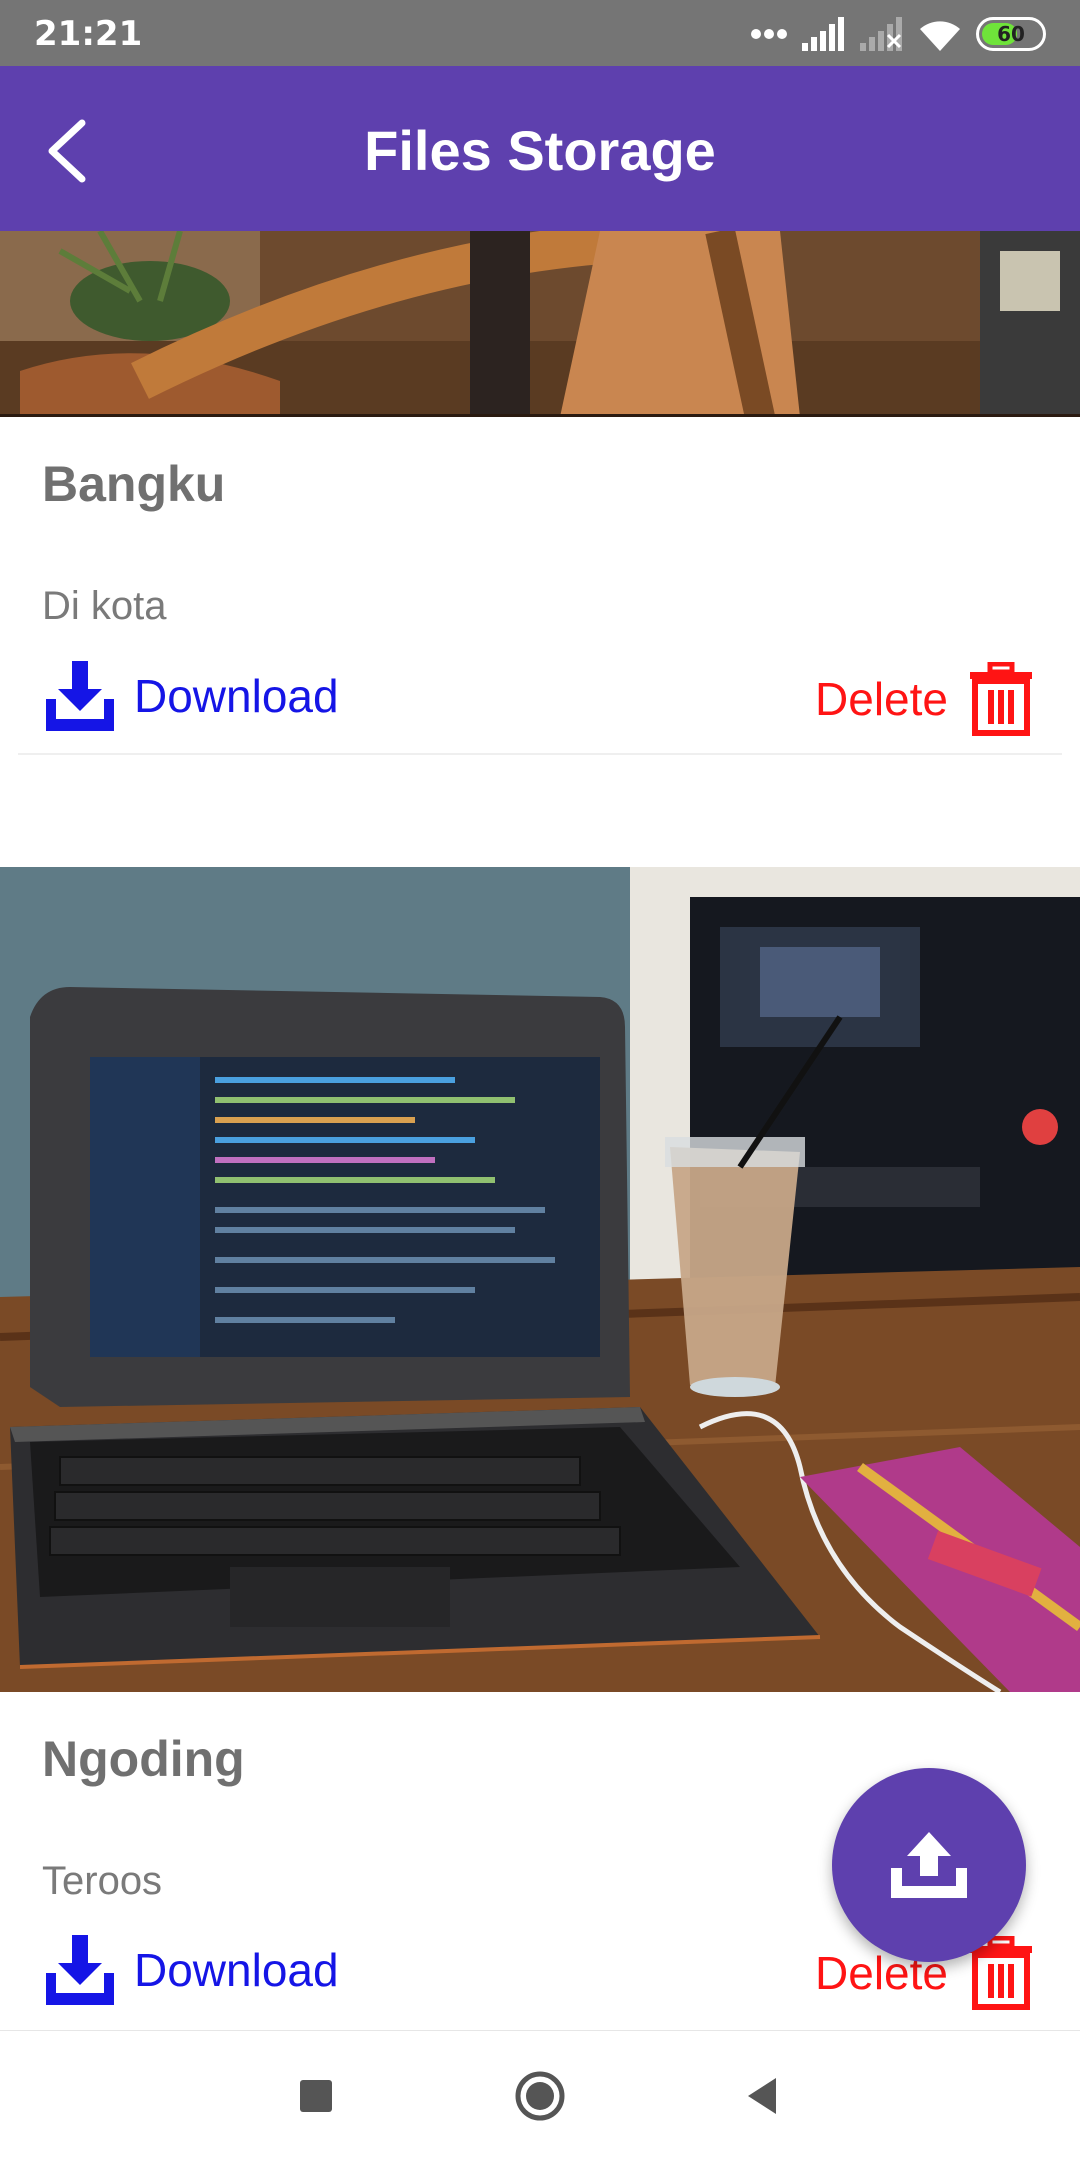  I want to click on card-divider, so click(540, 754).